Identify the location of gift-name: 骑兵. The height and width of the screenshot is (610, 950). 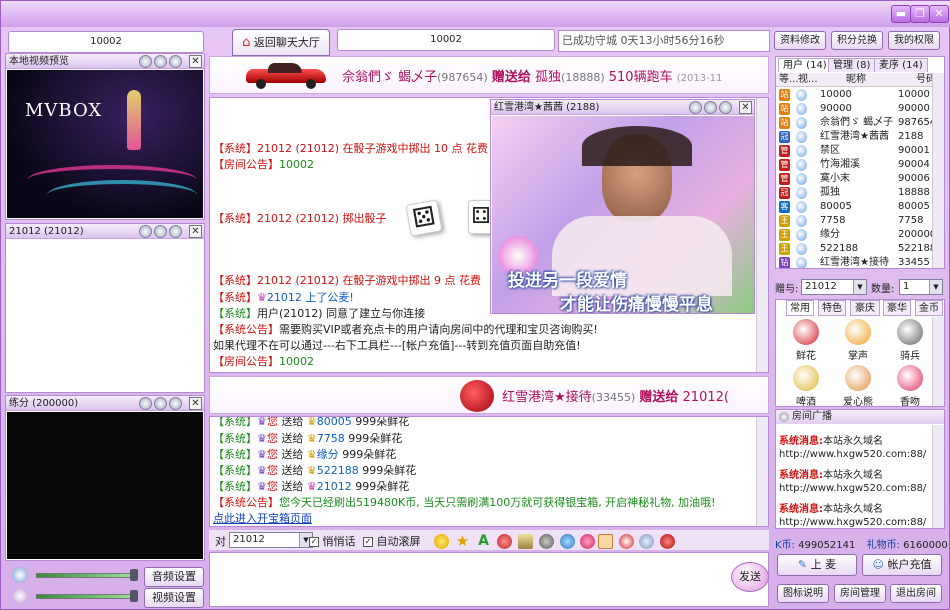
(910, 356).